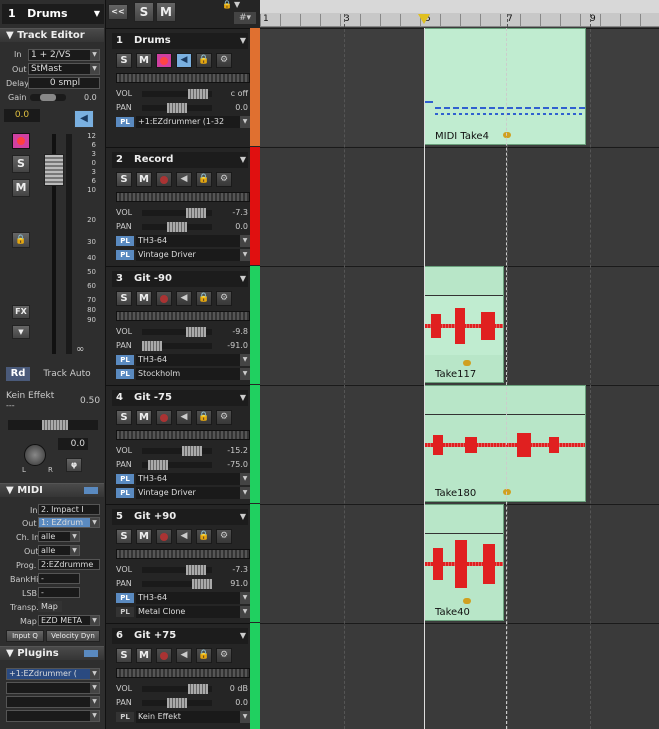  What do you see at coordinates (52, 653) in the screenshot?
I see `plugins-header: ▼ Plugins` at bounding box center [52, 653].